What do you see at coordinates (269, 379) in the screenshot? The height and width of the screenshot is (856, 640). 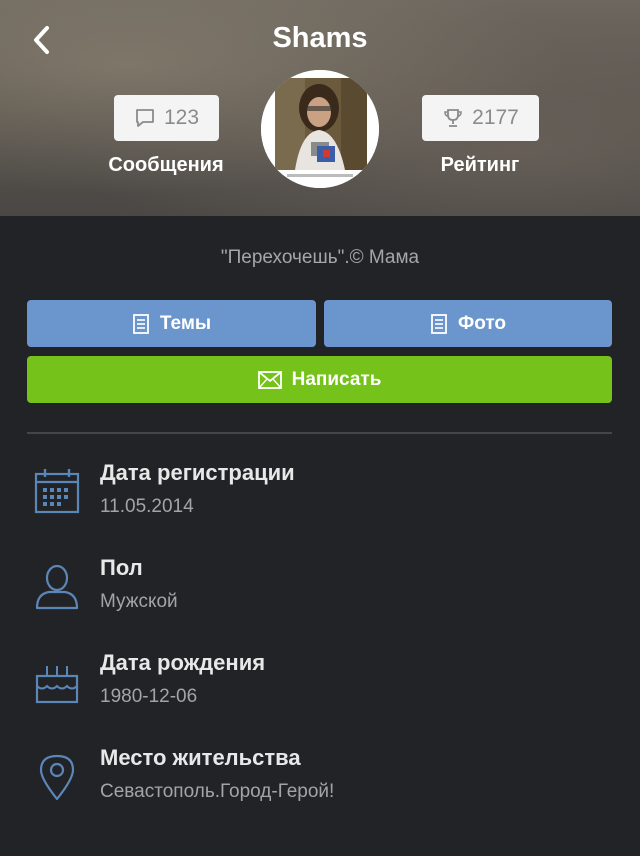 I see `envelope-icon` at bounding box center [269, 379].